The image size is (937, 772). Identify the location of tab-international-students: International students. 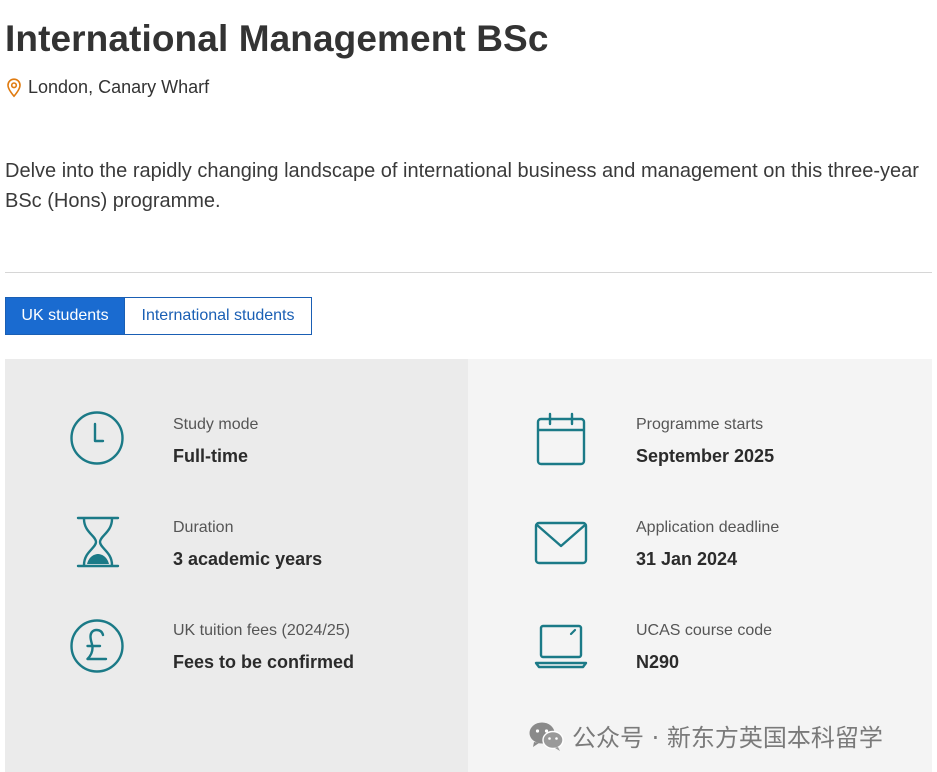
(218, 316).